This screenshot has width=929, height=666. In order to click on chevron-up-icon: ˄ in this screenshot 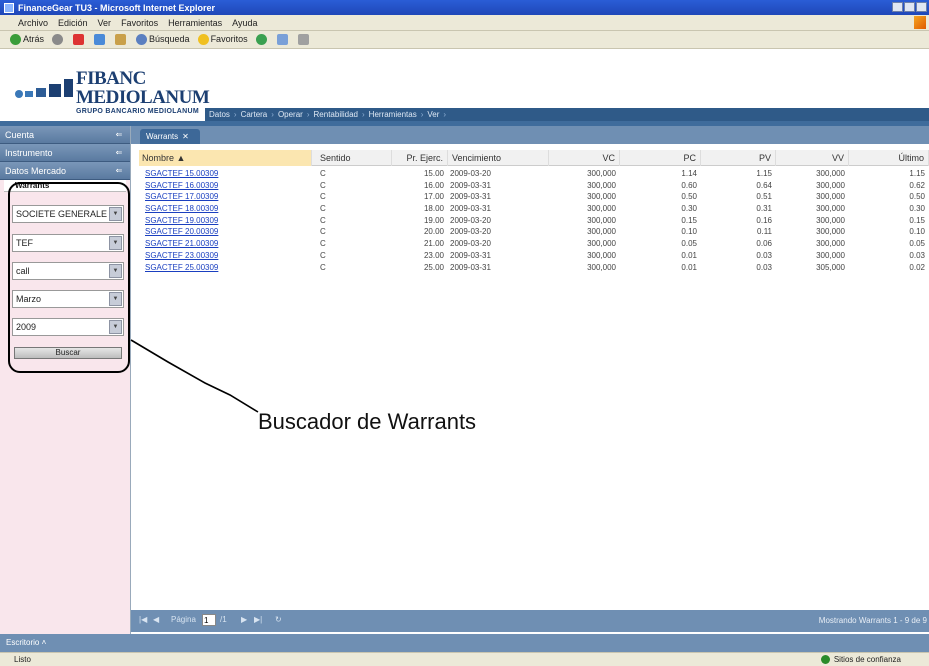, I will do `click(44, 642)`.